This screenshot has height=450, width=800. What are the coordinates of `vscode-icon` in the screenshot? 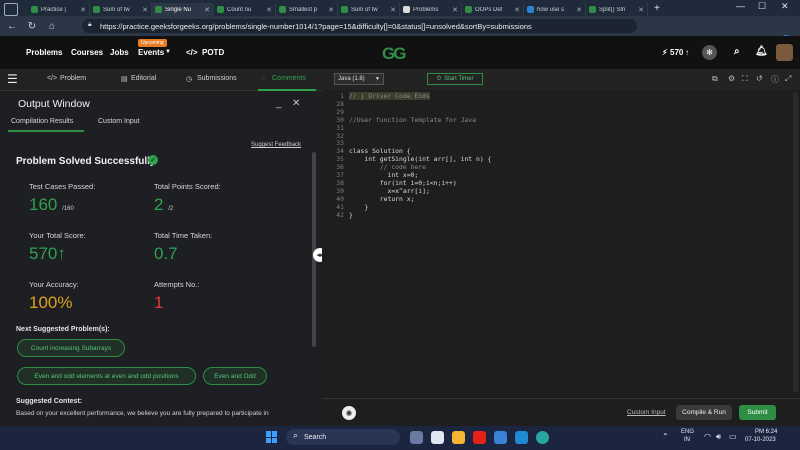 It's located at (521, 437).